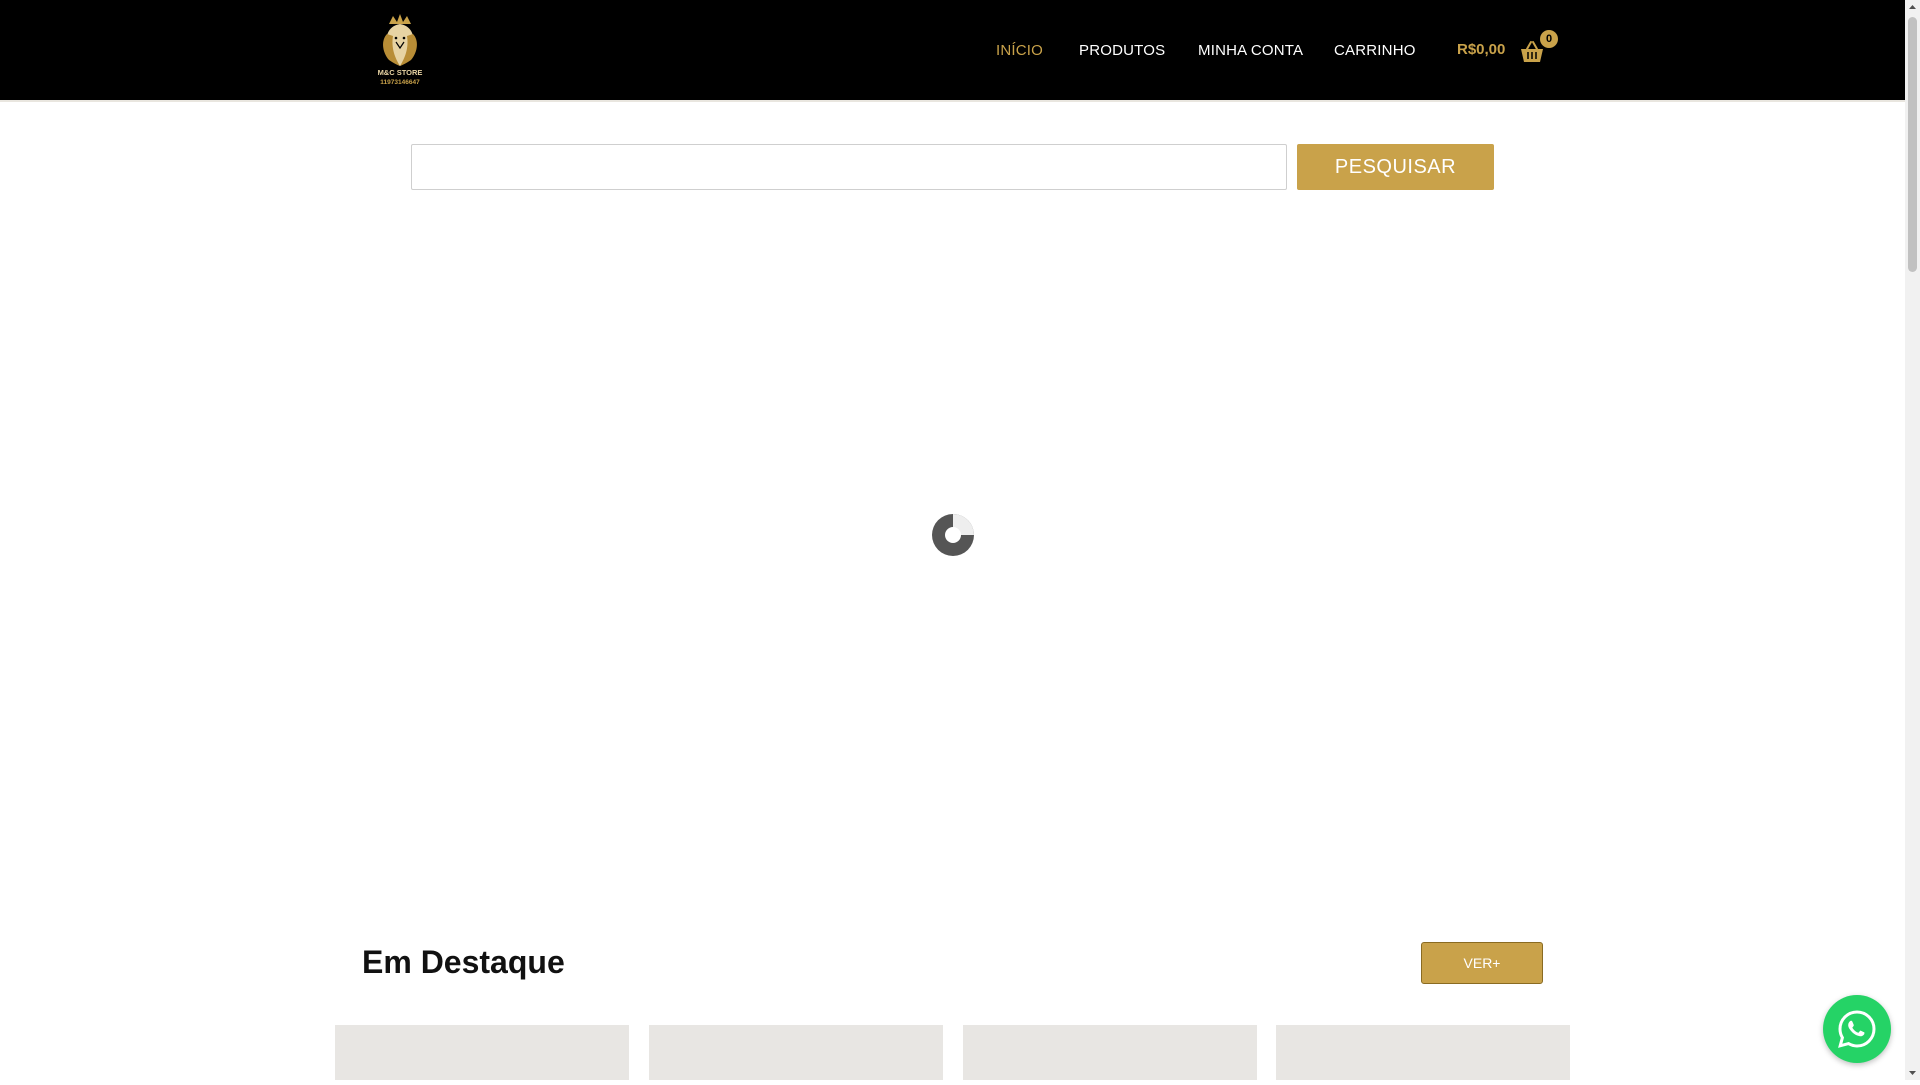 The width and height of the screenshot is (1920, 1085). I want to click on nav-item-minha-conta: MINHA CONTA, so click(1250, 50).